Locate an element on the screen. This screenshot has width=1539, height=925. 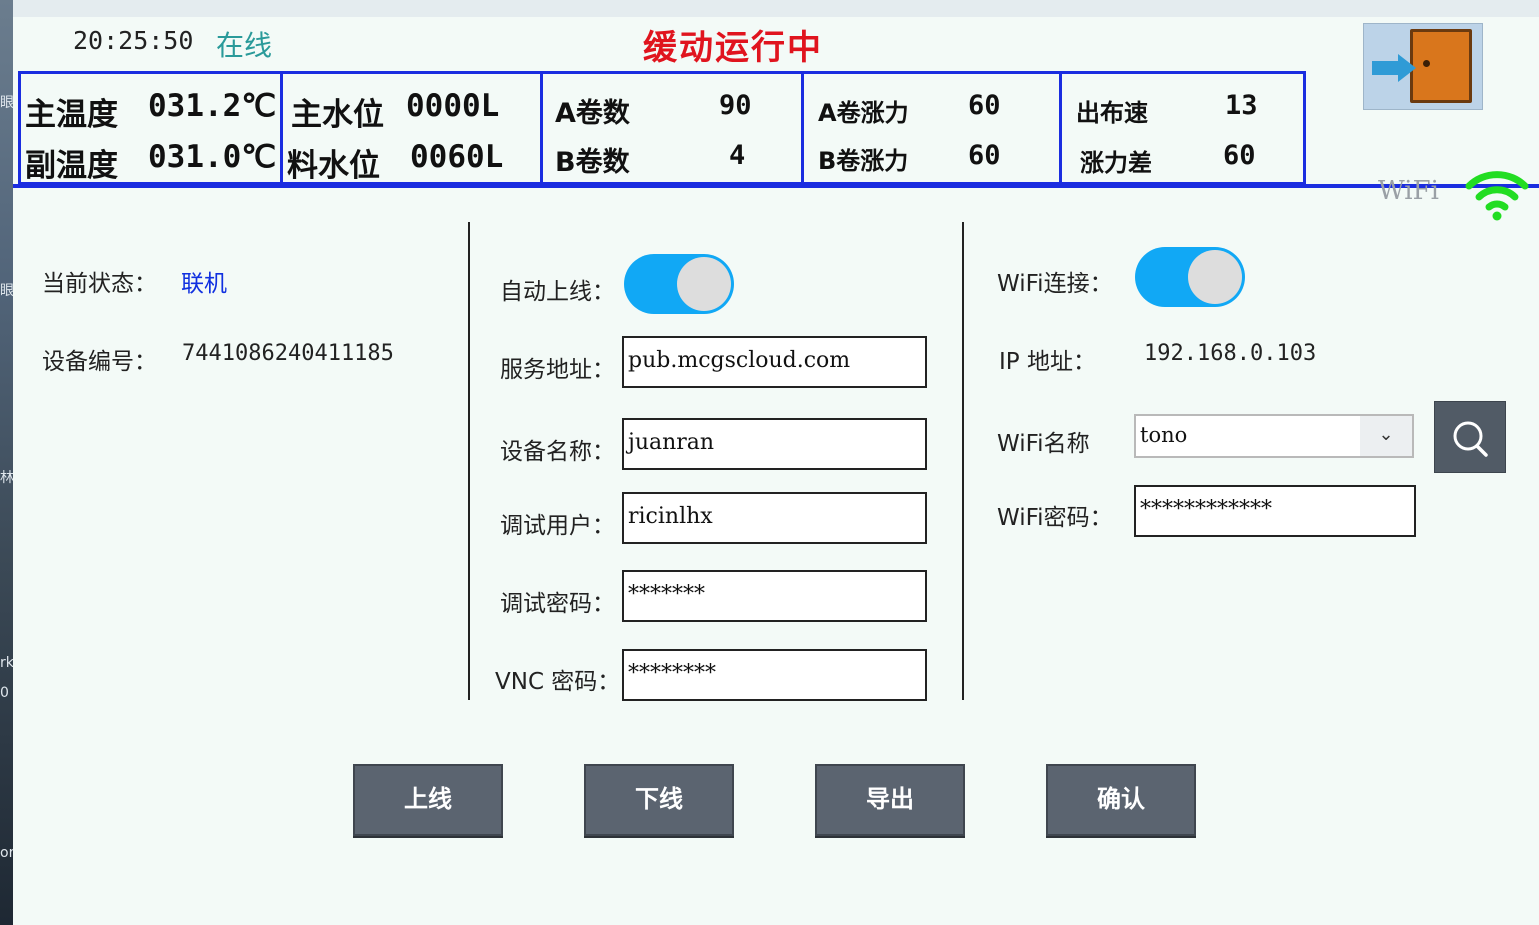
auto-online-toggle is located at coordinates (679, 284).